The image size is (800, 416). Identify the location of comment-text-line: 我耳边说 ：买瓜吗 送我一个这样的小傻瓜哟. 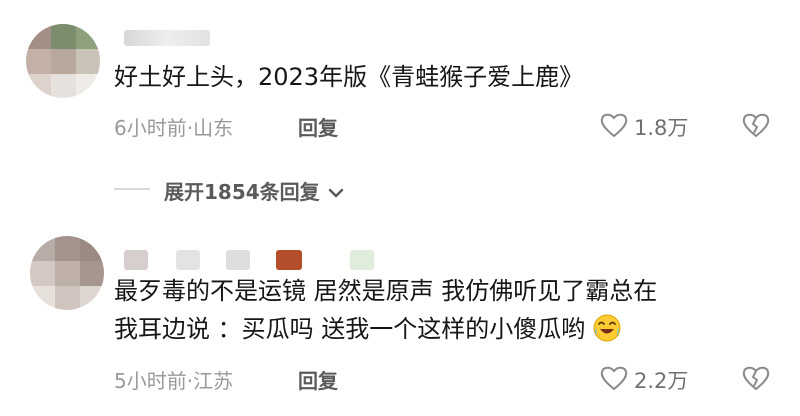
(367, 329).